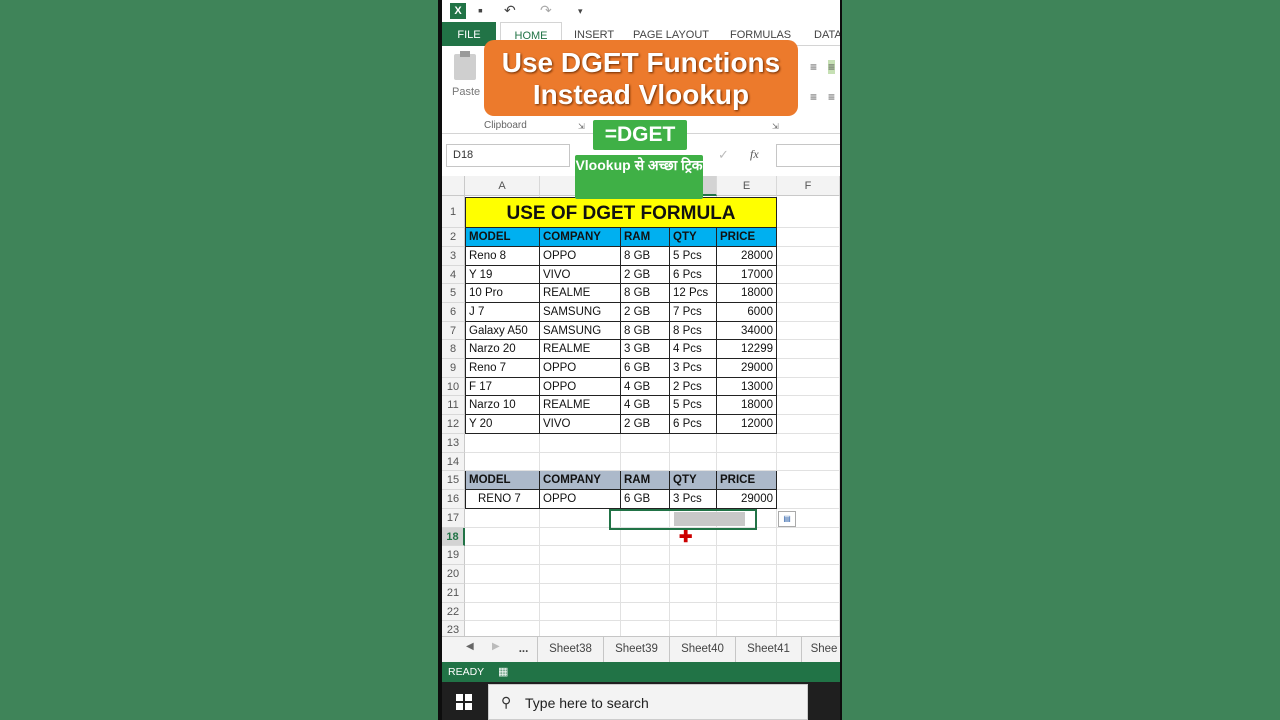  Describe the element at coordinates (747, 186) in the screenshot. I see `column-header-e: E` at that location.